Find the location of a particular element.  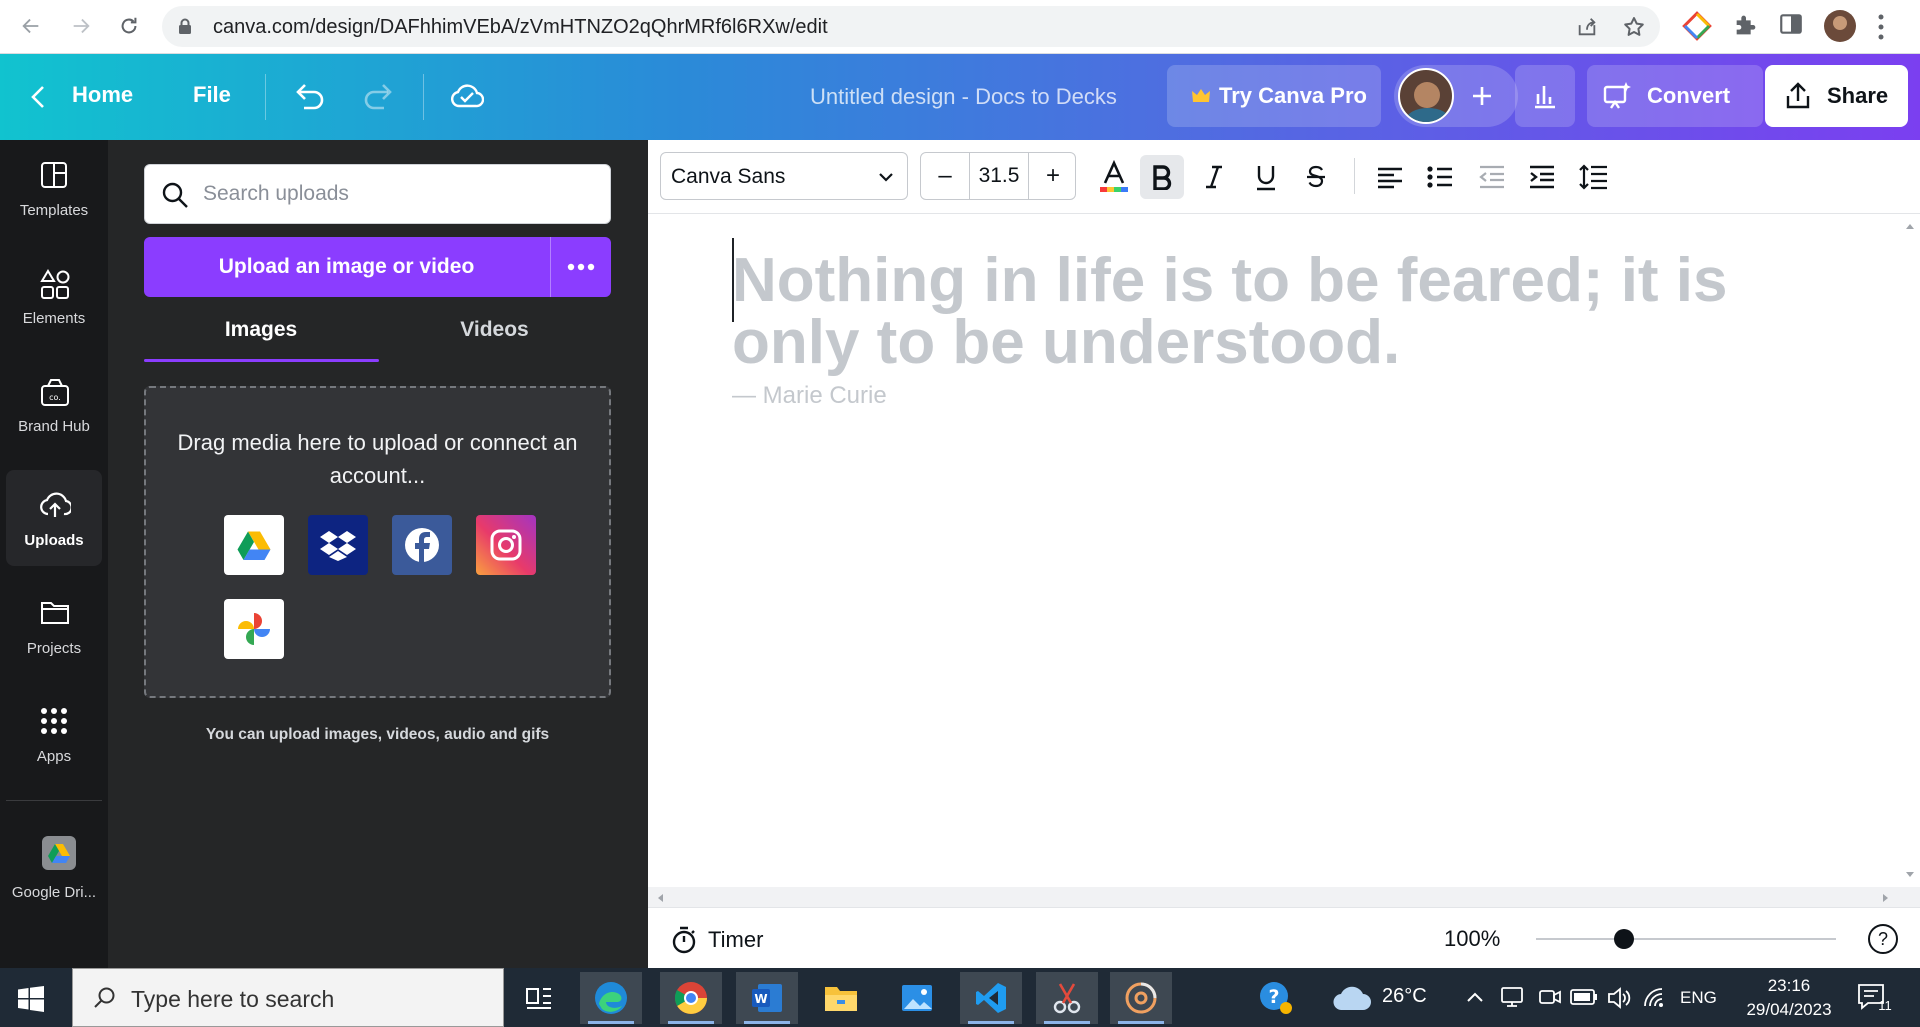

italic-icon is located at coordinates (1214, 177).